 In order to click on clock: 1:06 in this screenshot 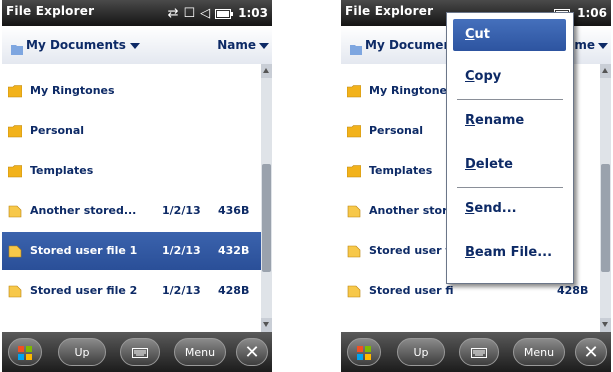, I will do `click(592, 13)`.